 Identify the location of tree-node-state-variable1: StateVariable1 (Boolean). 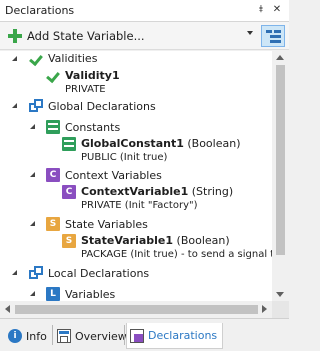
(155, 240).